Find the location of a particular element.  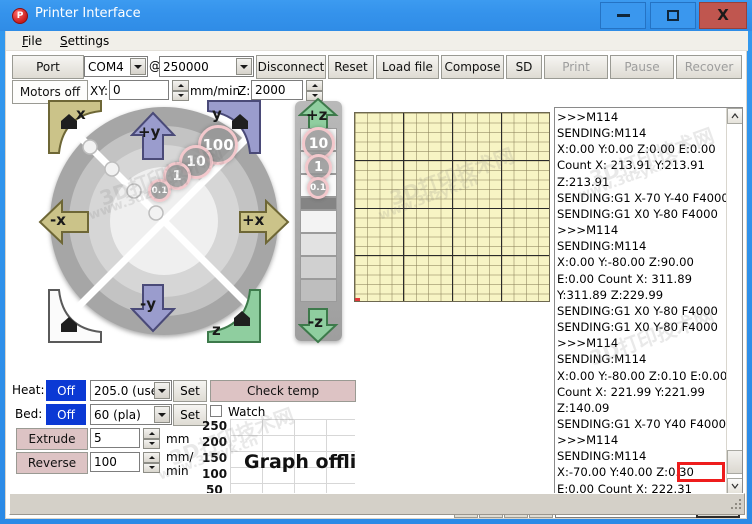

home-x-label: x is located at coordinates (81, 114).